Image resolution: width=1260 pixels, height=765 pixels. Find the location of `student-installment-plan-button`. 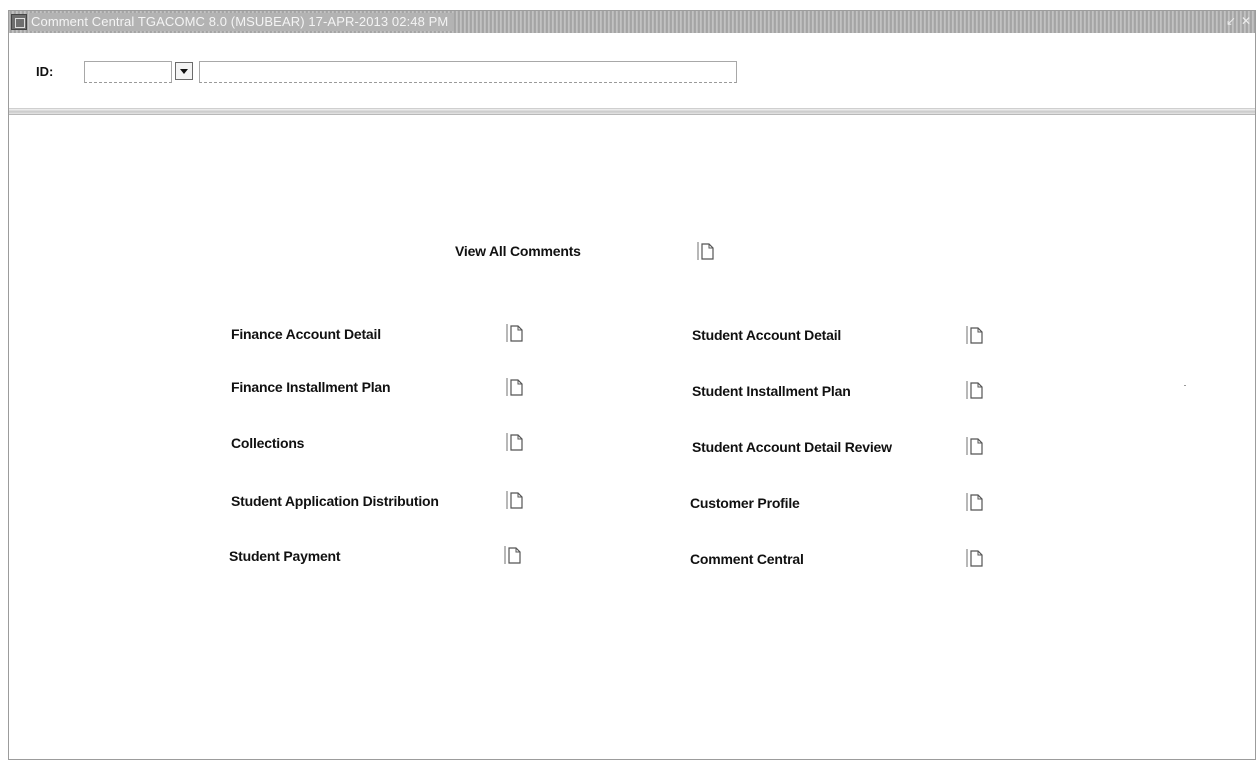

student-installment-plan-button is located at coordinates (975, 390).